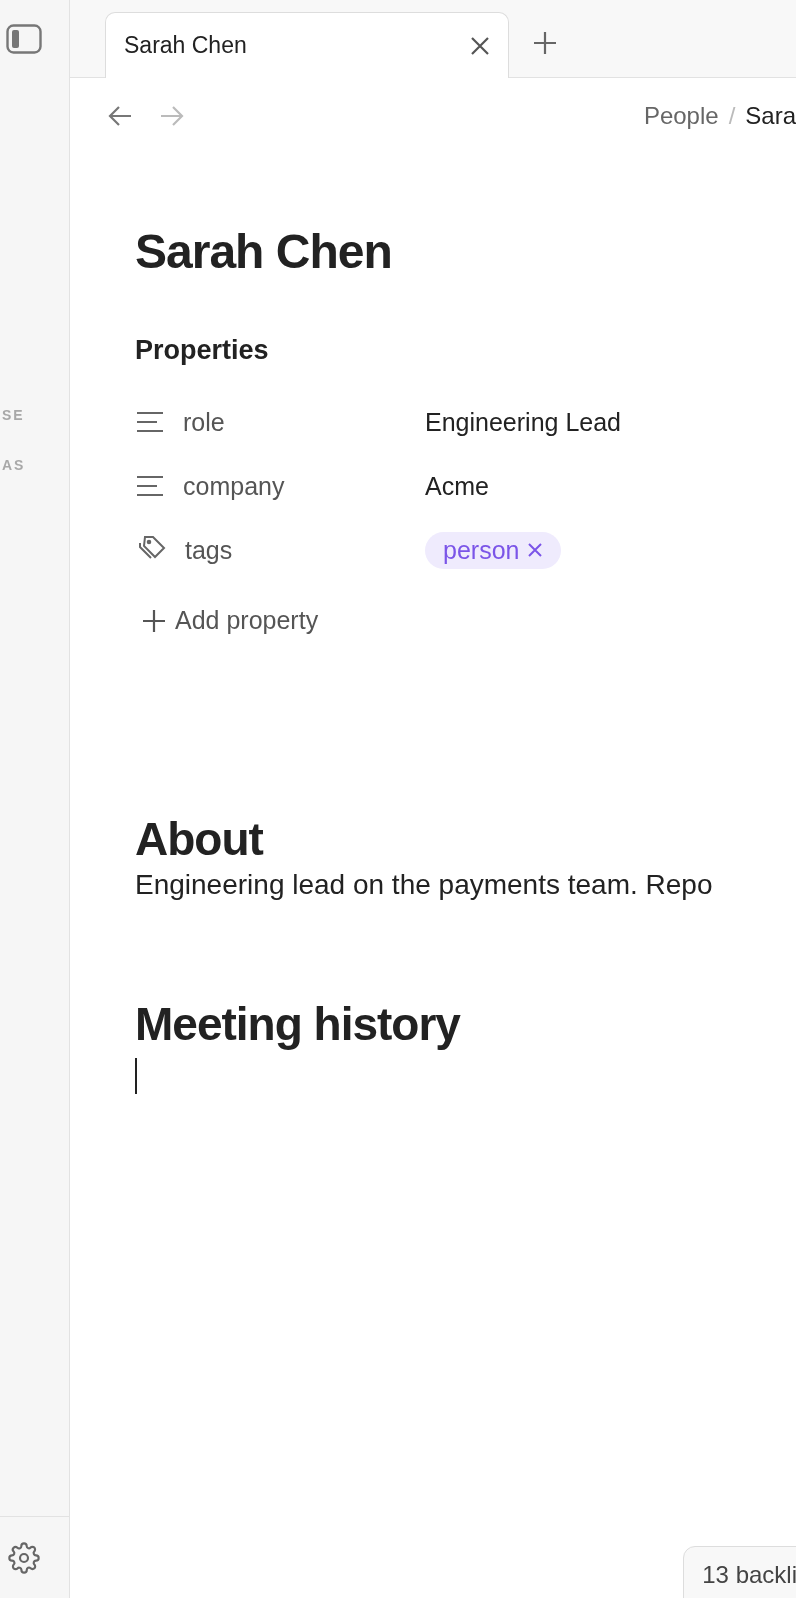  I want to click on tab: Sarah Chen, so click(307, 45).